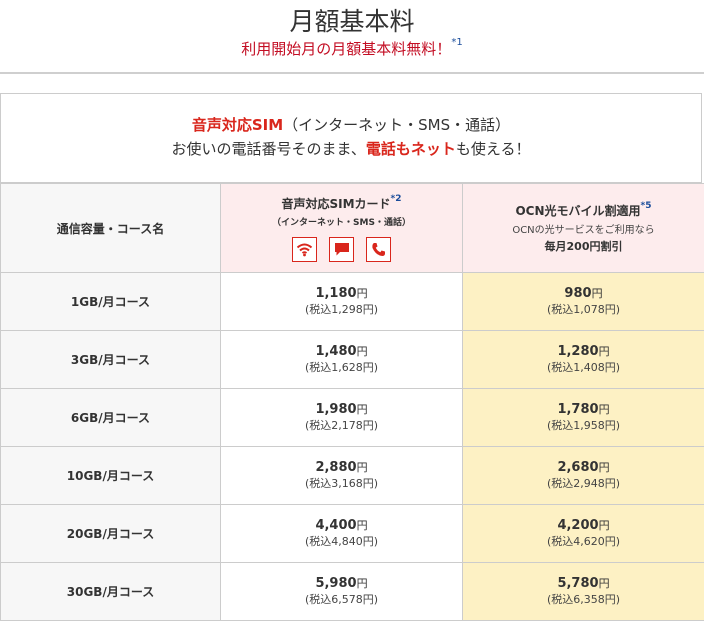 The width and height of the screenshot is (704, 621). Describe the element at coordinates (335, 204) in the screenshot. I see `sim-column-title: 音声対応SIMカード` at that location.